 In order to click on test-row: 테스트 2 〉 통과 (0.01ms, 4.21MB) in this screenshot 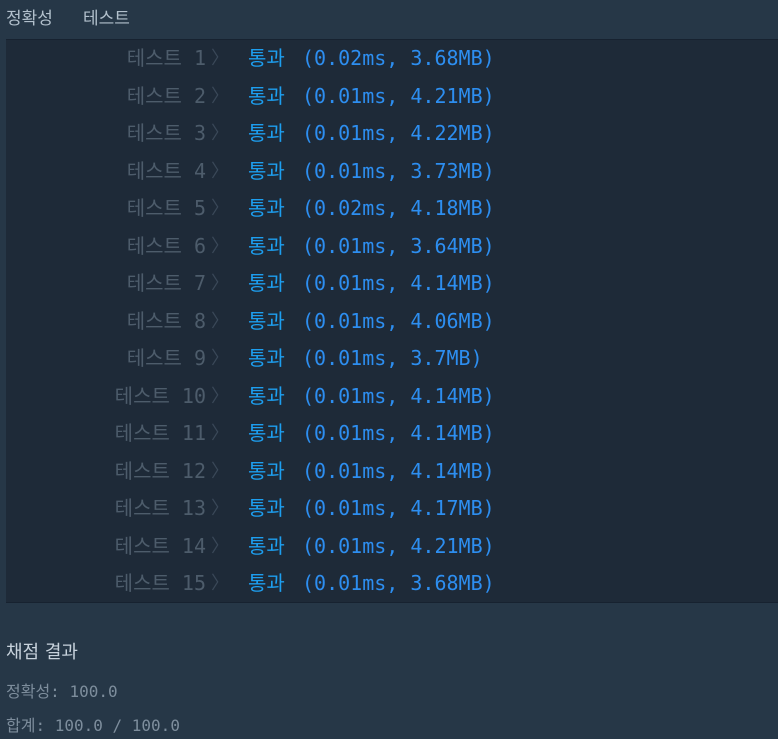, I will do `click(392, 96)`.